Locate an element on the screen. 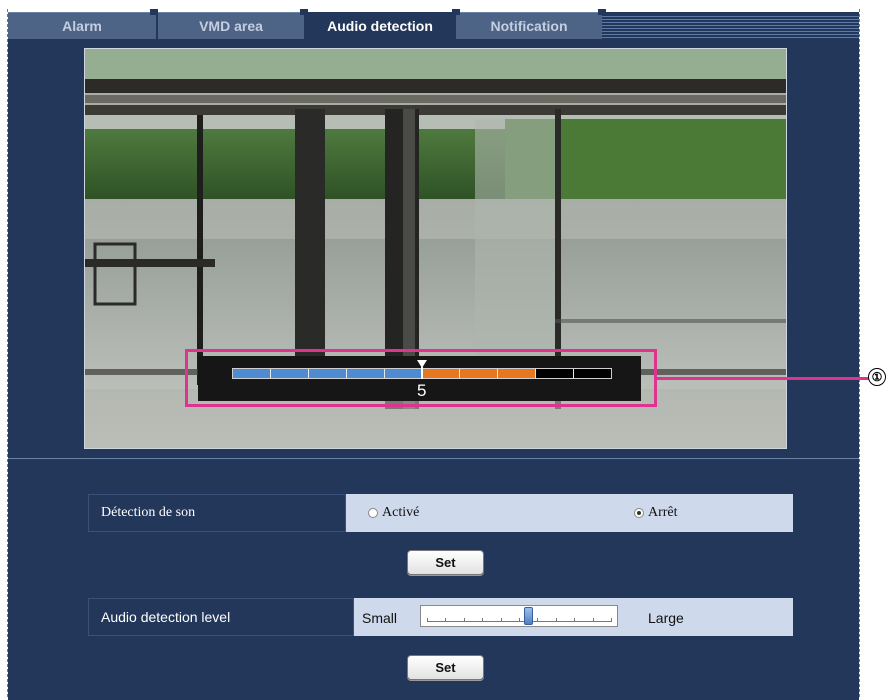 The width and height of the screenshot is (888, 700). audio-detection-row: Détection de son Activé Arrêt is located at coordinates (440, 513).